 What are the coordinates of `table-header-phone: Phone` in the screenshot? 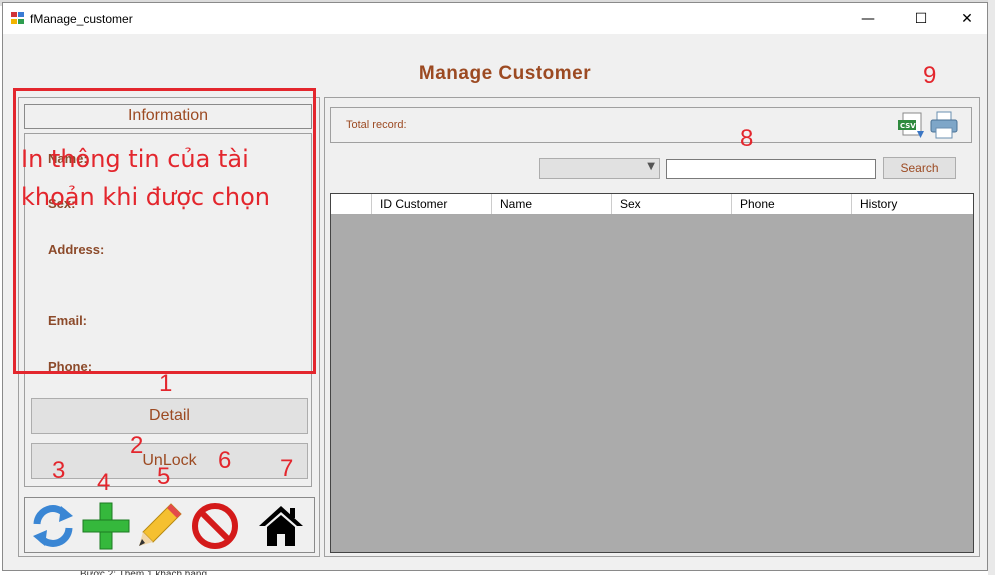 It's located at (792, 204).